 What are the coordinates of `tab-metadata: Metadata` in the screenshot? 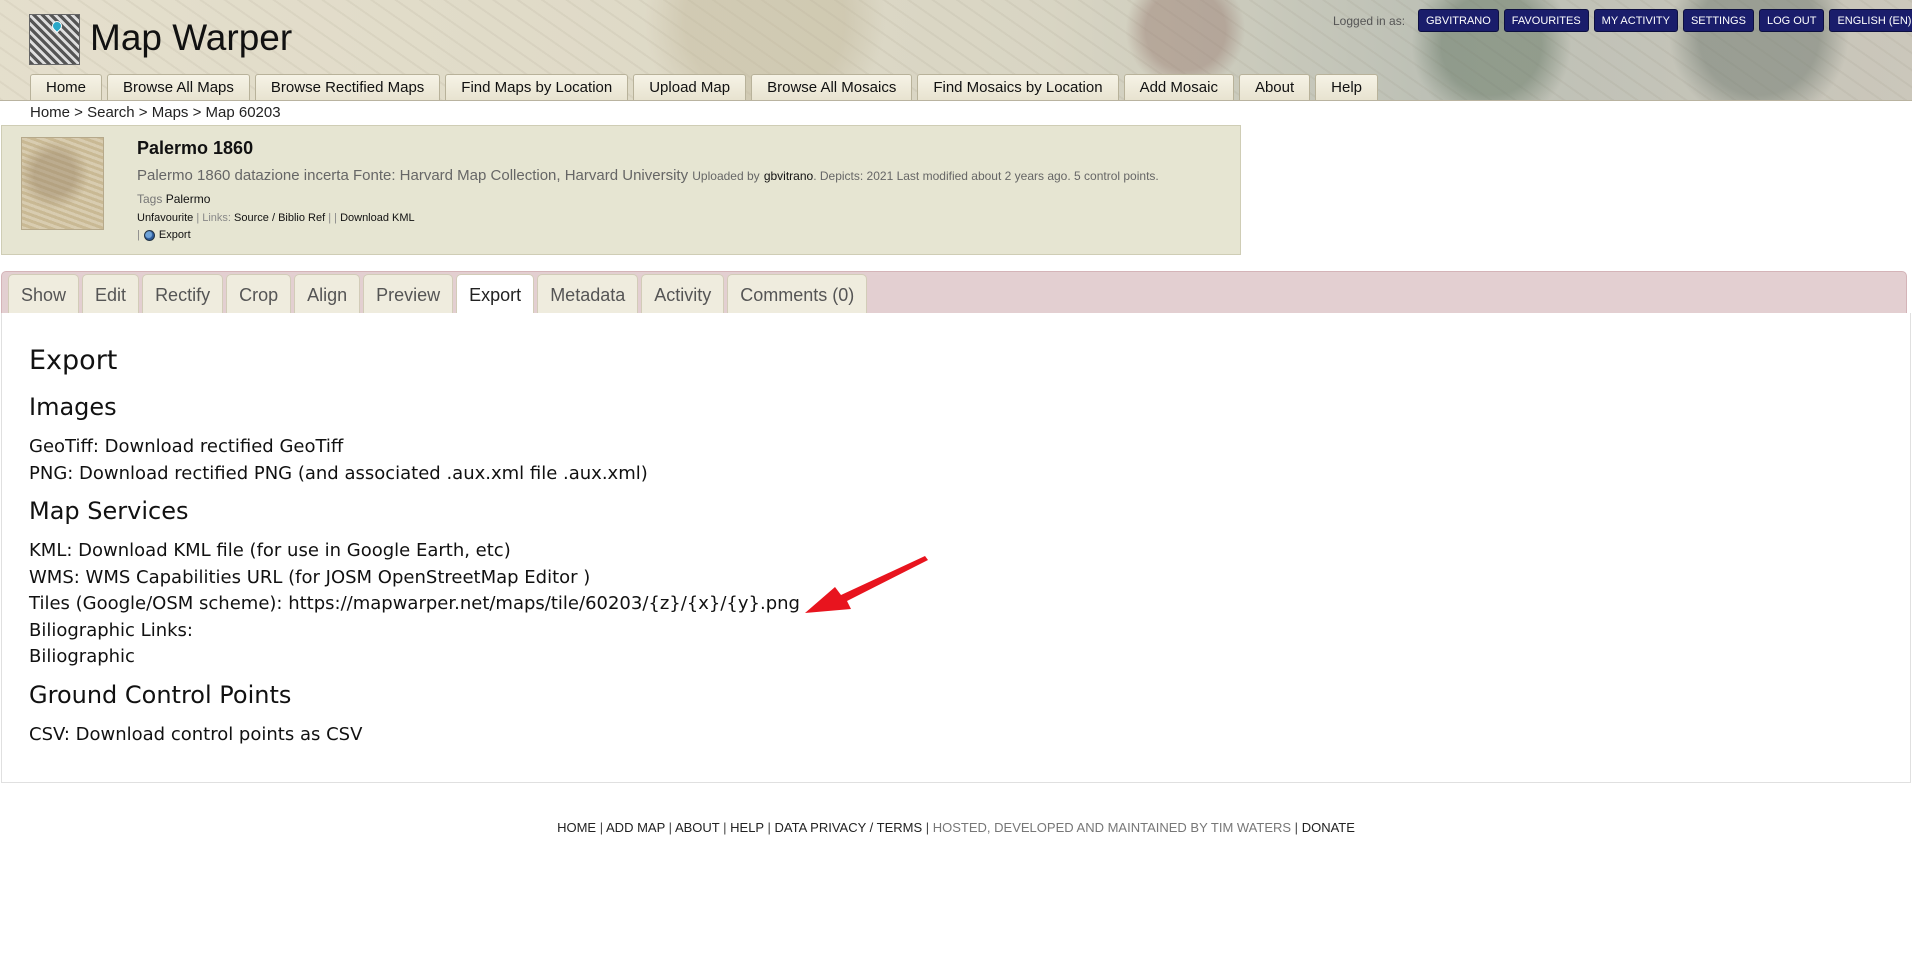 It's located at (588, 294).